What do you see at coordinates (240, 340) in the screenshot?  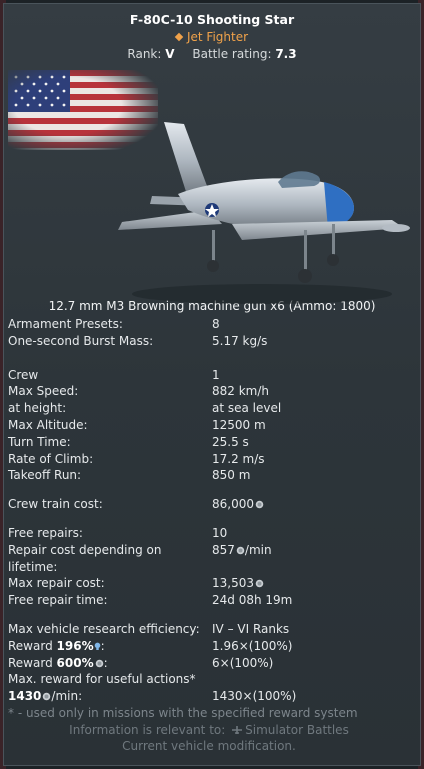 I see `stat-value: 5.17 kg/s` at bounding box center [240, 340].